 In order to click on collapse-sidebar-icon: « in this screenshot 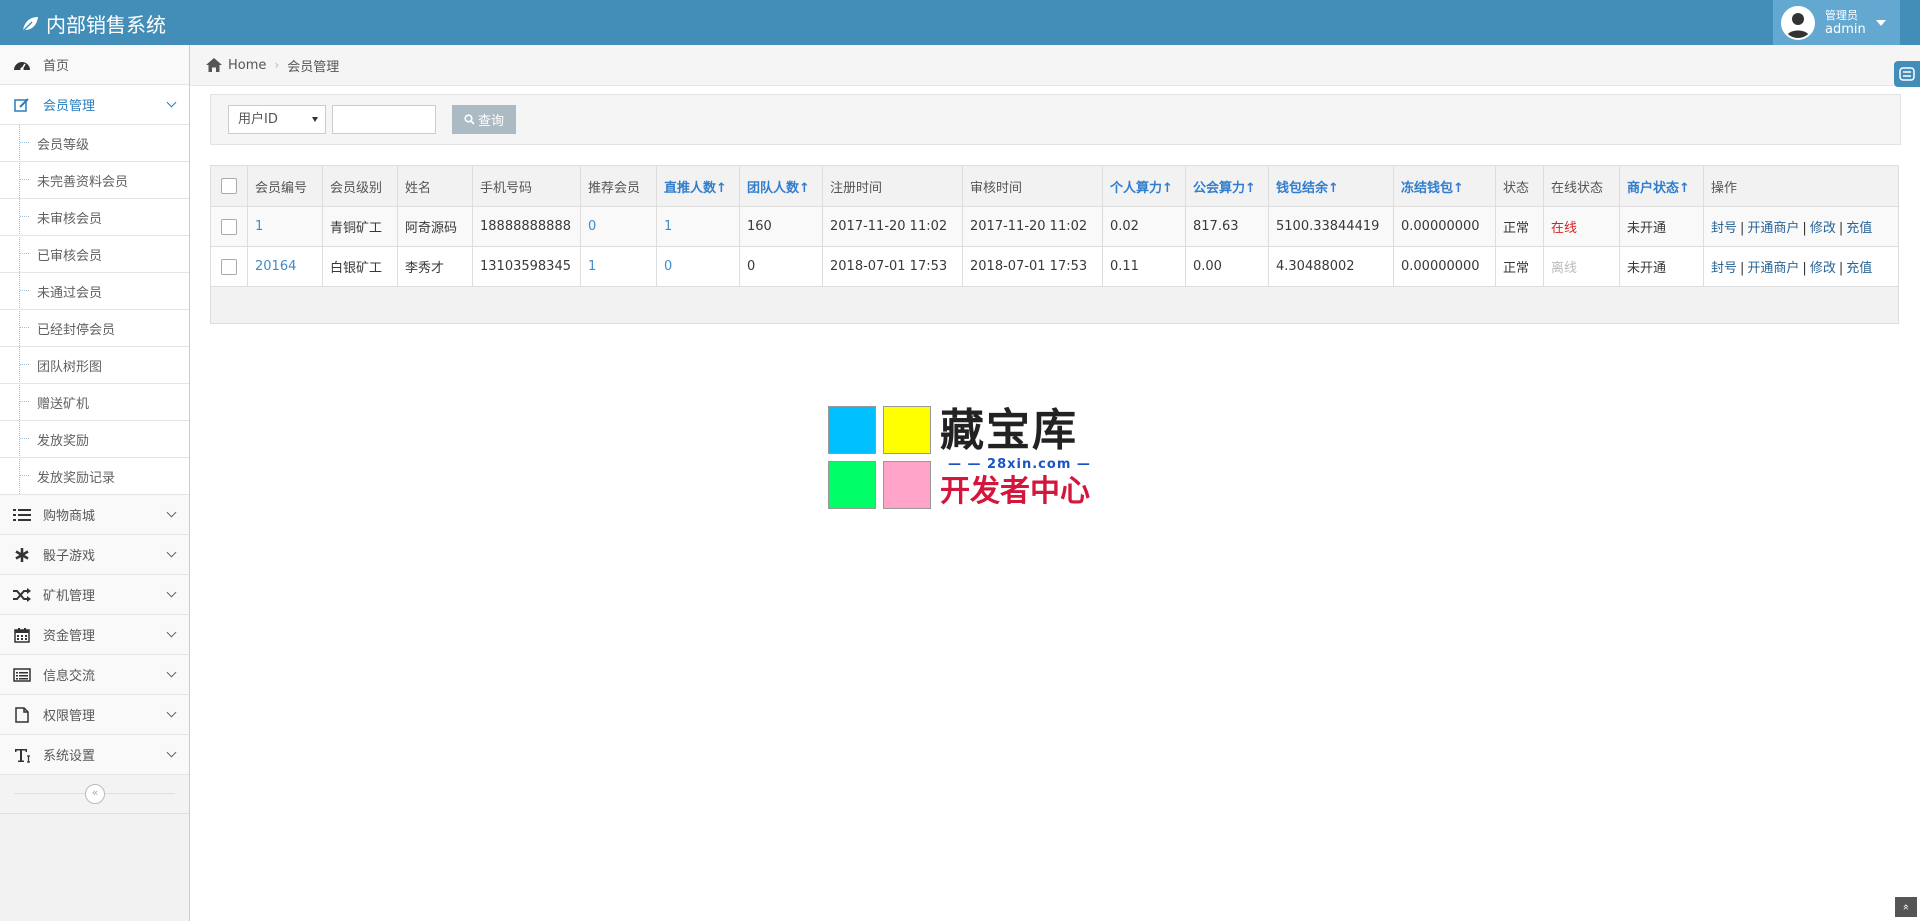, I will do `click(95, 794)`.